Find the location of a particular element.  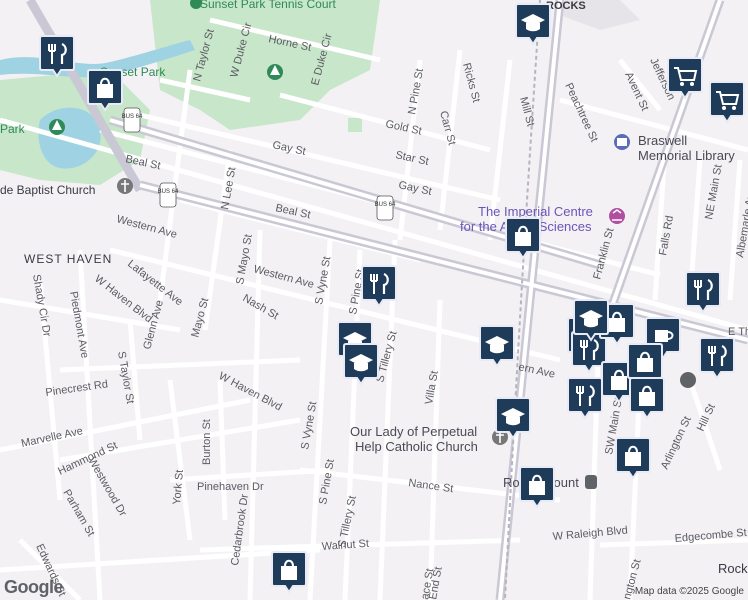

google-logo: Google is located at coordinates (34, 587).